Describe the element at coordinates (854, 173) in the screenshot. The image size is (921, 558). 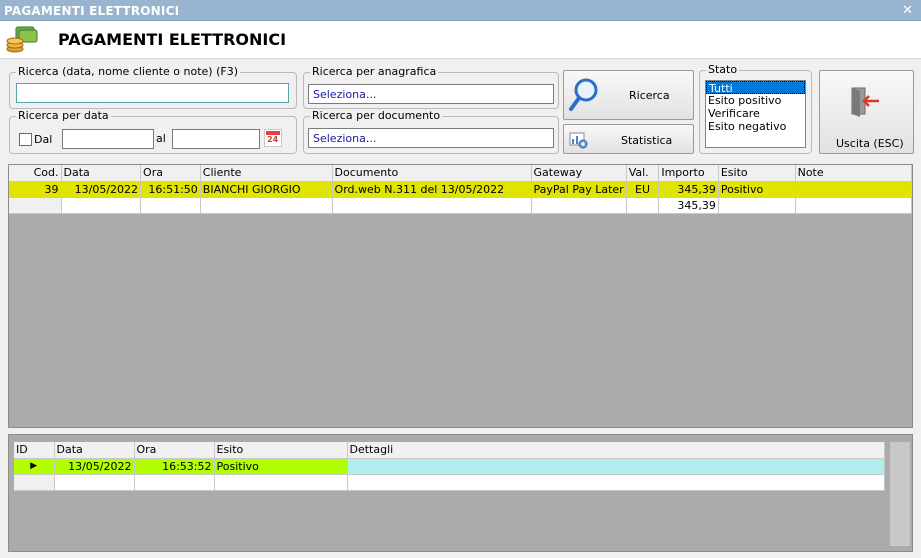
I see `column-header-note: Note` at that location.